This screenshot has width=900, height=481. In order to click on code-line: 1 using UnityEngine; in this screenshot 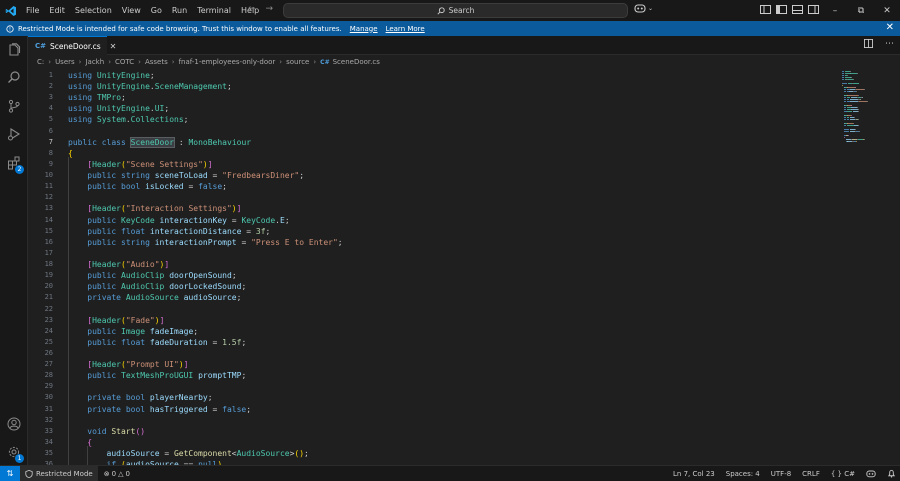, I will do `click(434, 75)`.